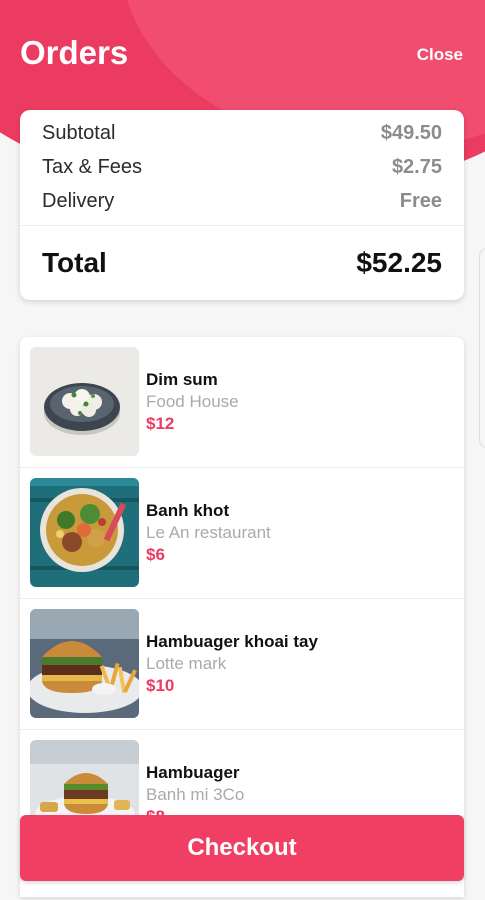  I want to click on item-restaurant: Banh mi 3Co, so click(195, 794).